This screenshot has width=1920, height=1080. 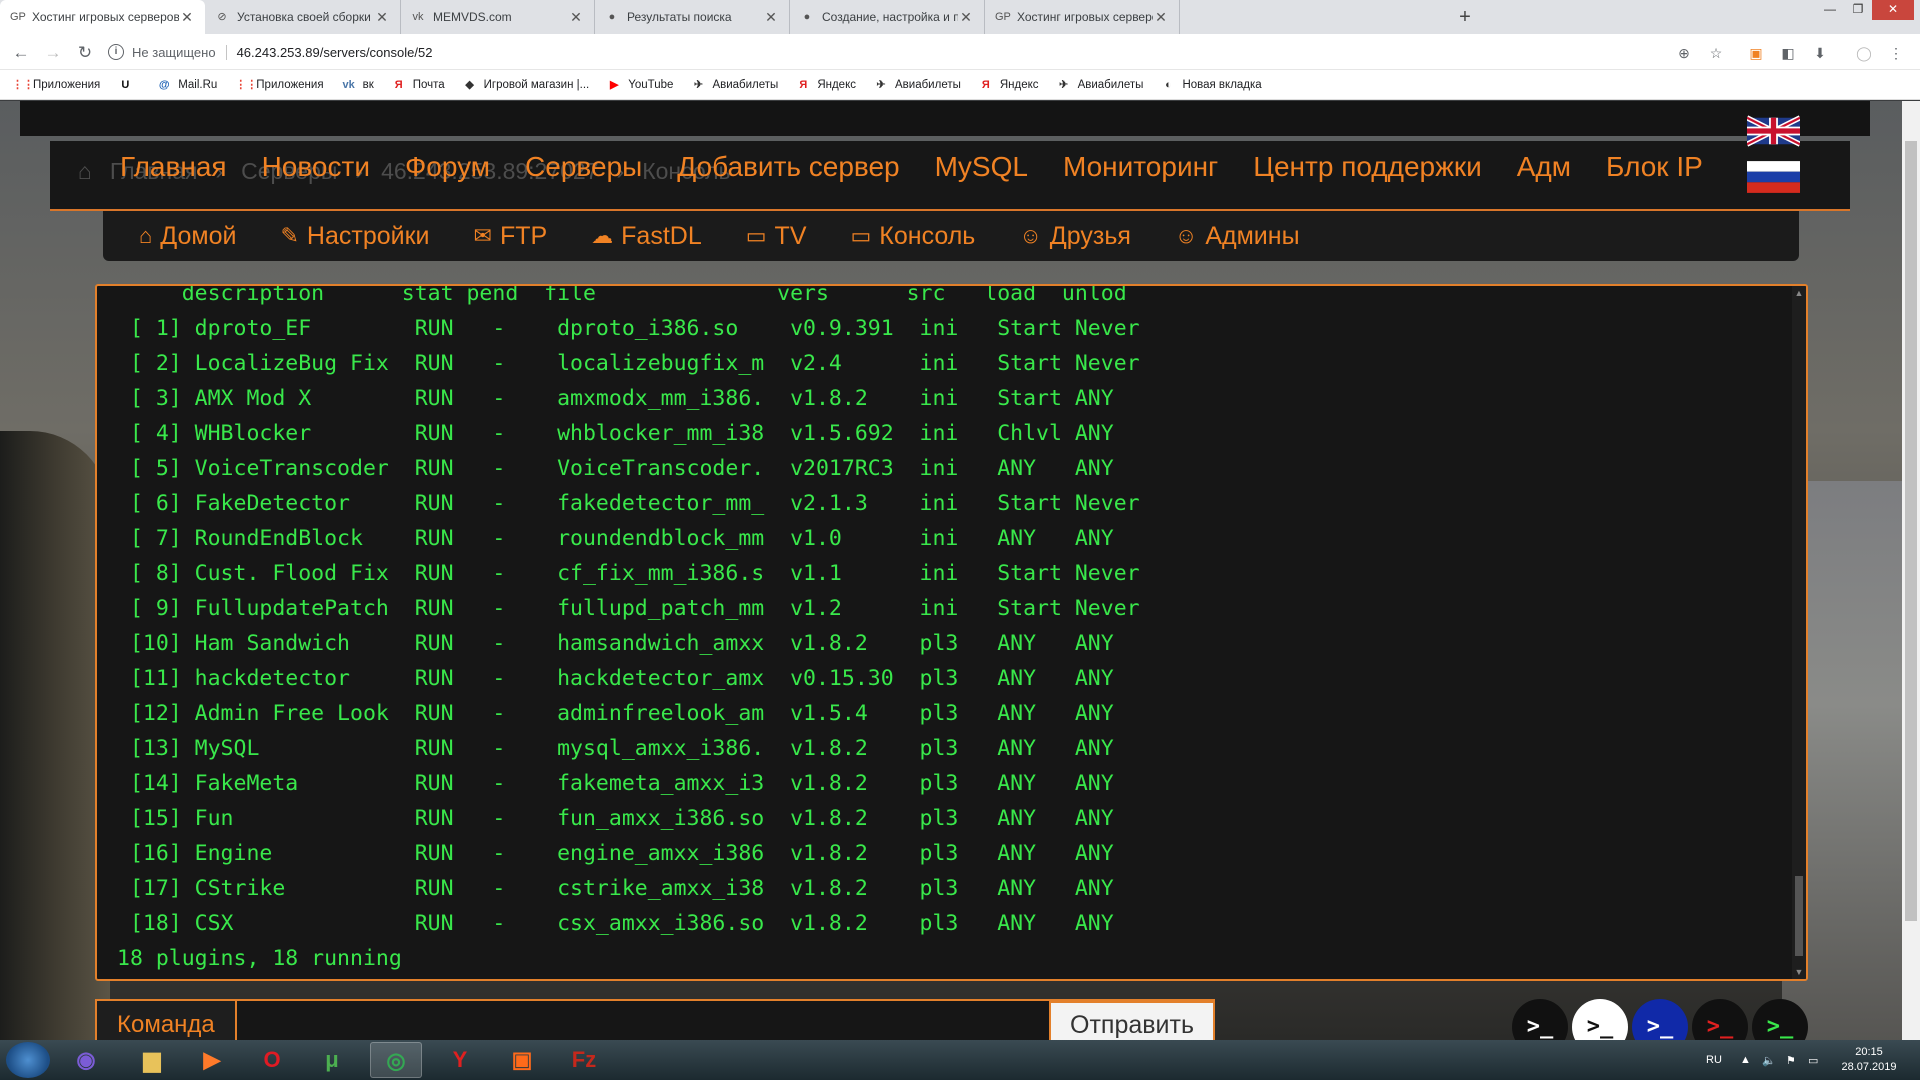 What do you see at coordinates (1465, 17) in the screenshot?
I see `new-tab-button: +` at bounding box center [1465, 17].